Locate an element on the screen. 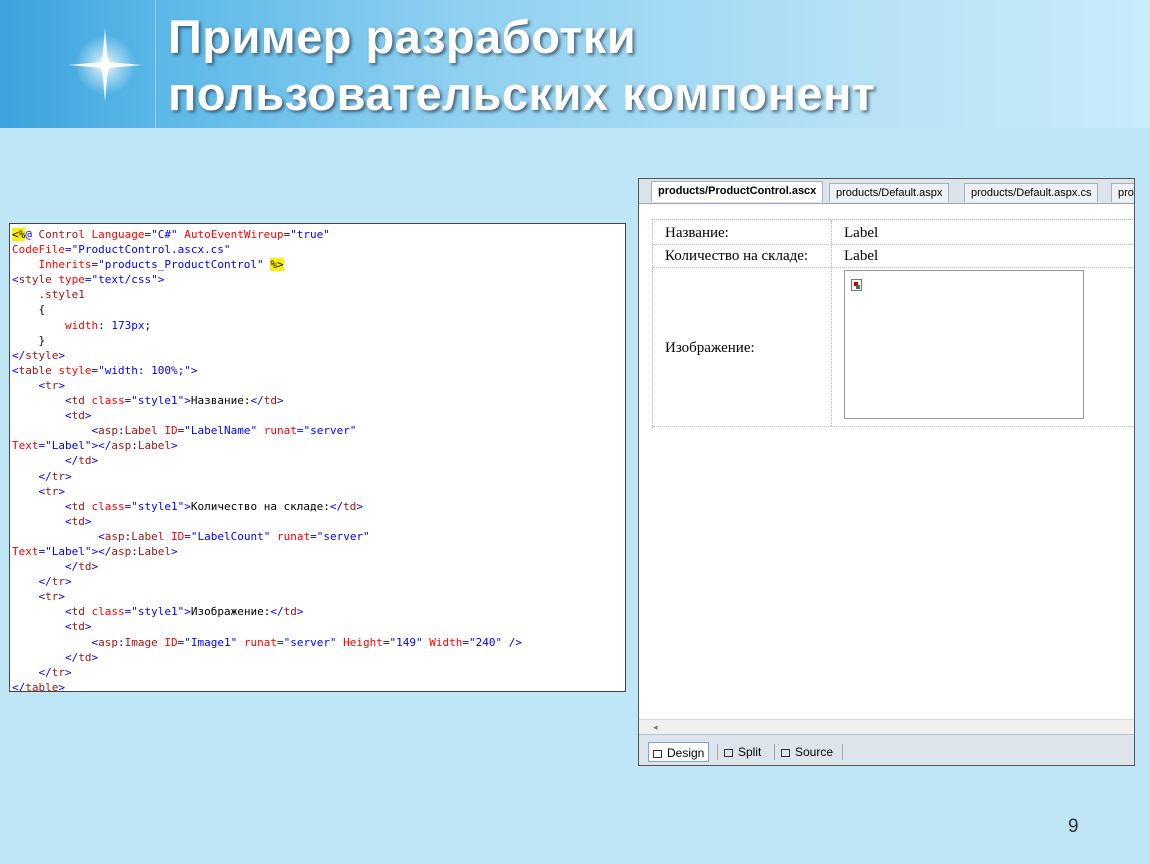 The image size is (1150, 864). code-token: CodeFile is located at coordinates (38, 250).